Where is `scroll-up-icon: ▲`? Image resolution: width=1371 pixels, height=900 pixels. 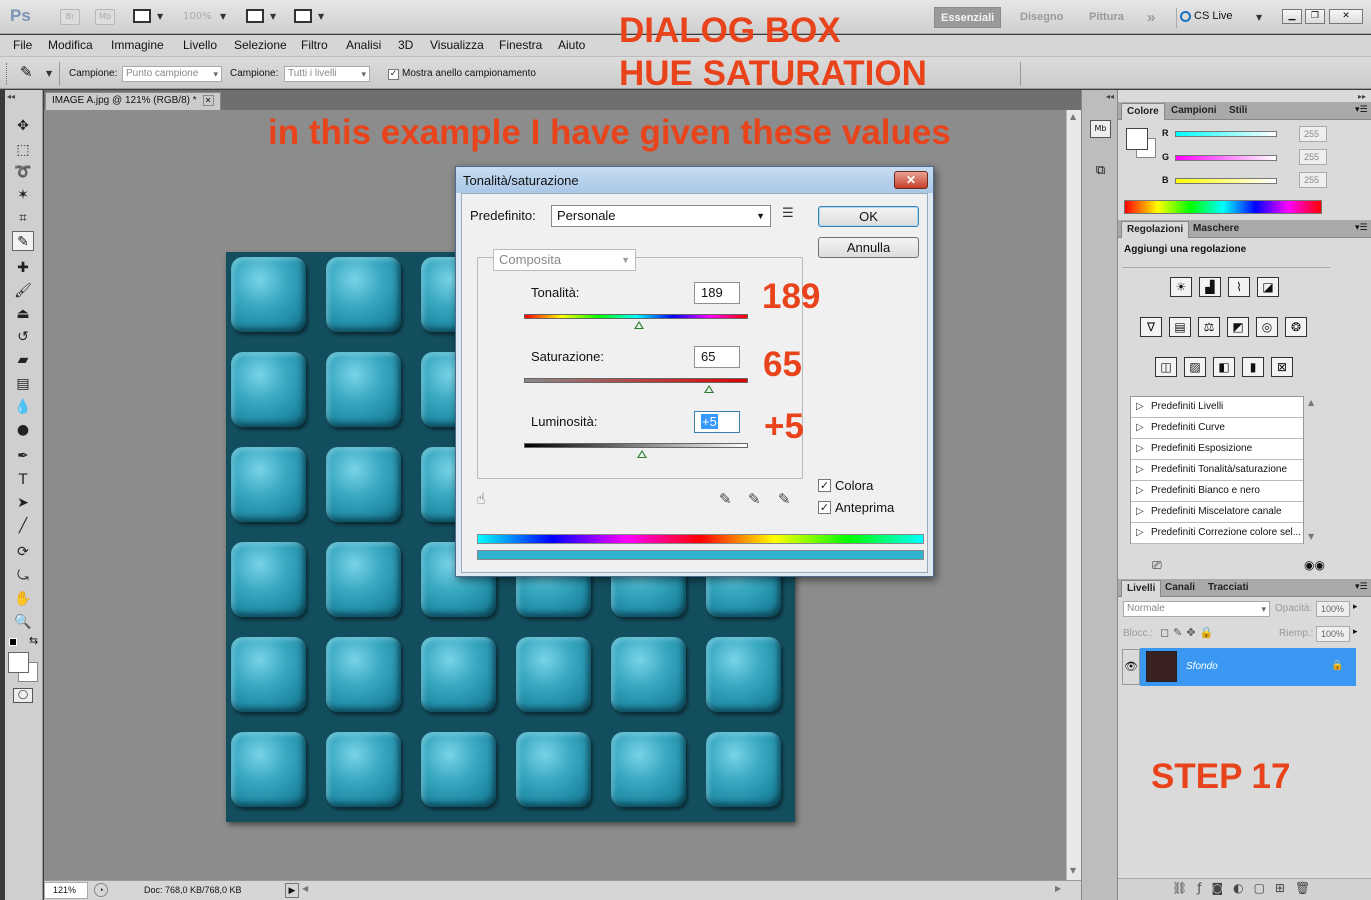 scroll-up-icon: ▲ is located at coordinates (1311, 402).